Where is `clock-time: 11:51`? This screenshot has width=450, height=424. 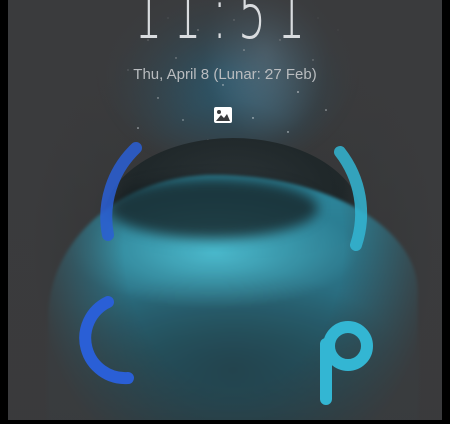
clock-time: 11:51 is located at coordinates (225, 28).